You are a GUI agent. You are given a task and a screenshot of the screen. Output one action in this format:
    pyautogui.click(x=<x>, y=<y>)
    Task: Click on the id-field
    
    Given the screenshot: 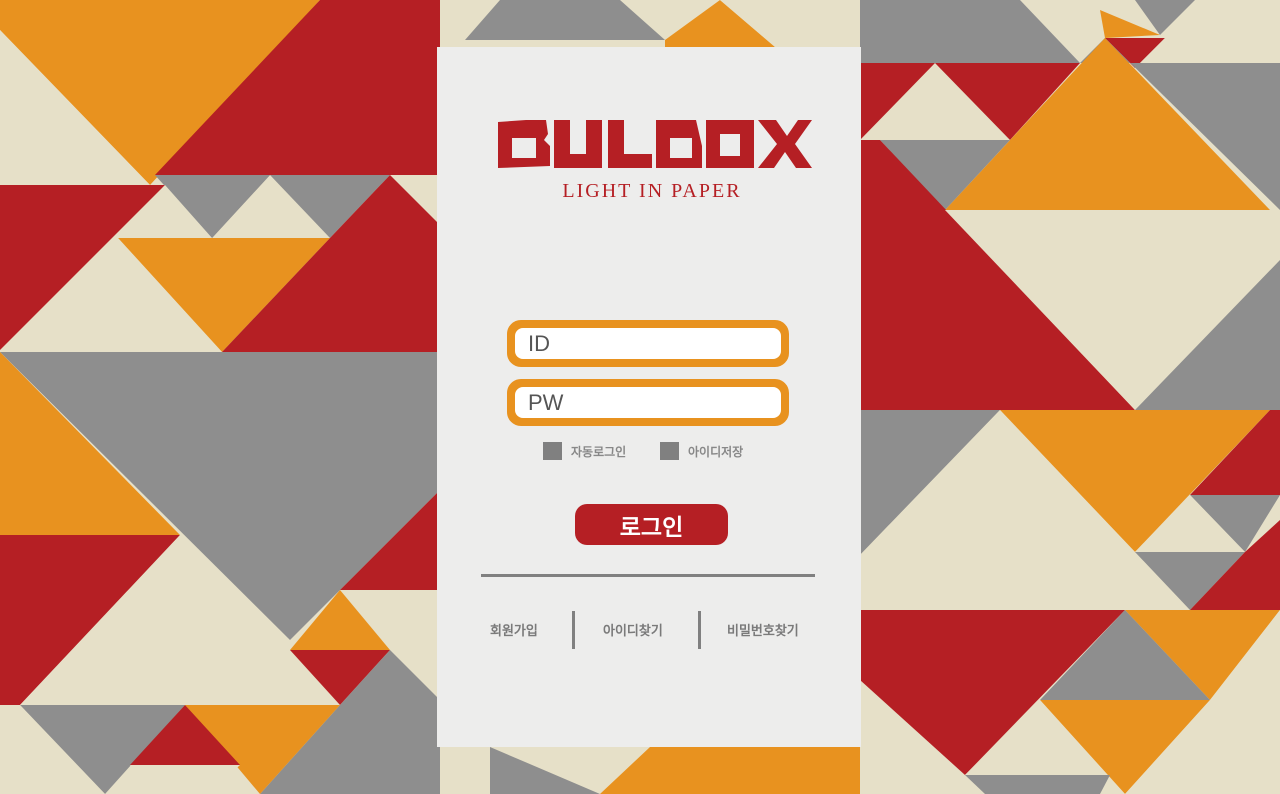 What is the action you would take?
    pyautogui.click(x=648, y=343)
    